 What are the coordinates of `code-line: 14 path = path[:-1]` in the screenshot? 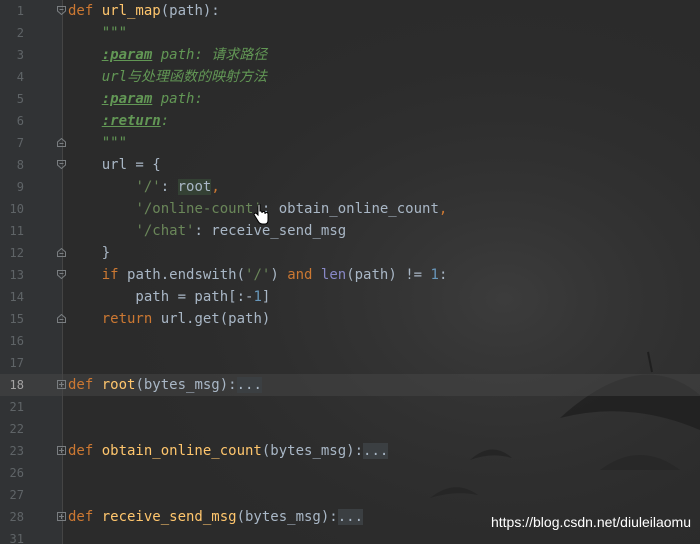 It's located at (350, 297).